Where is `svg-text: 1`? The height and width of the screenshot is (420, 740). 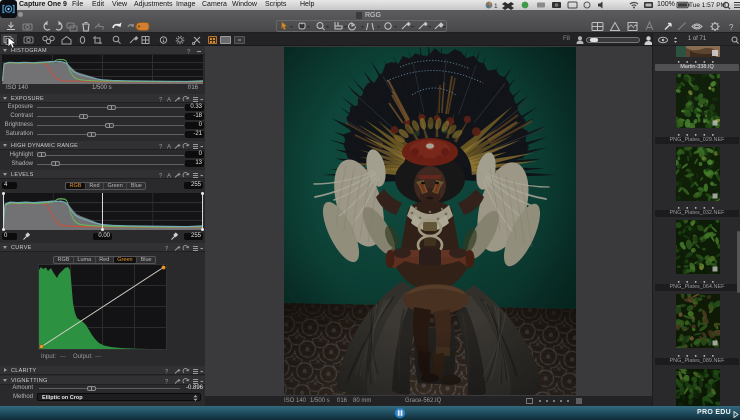 svg-text: 1 is located at coordinates (496, 6).